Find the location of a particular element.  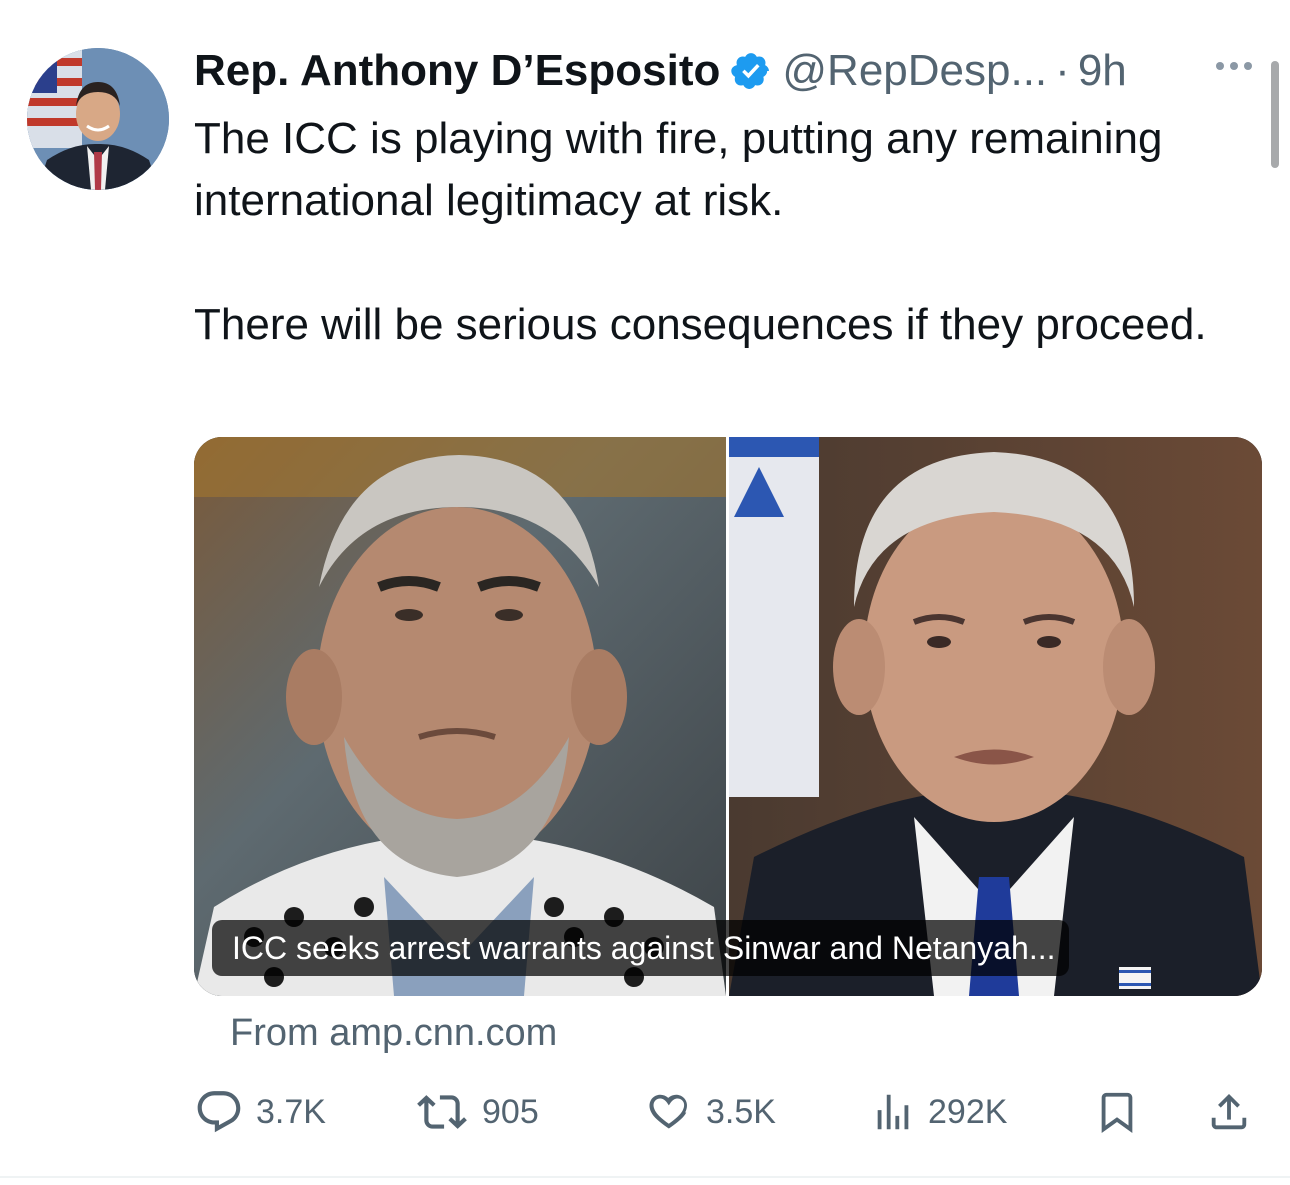

like-count: 3.5K is located at coordinates (741, 1111).